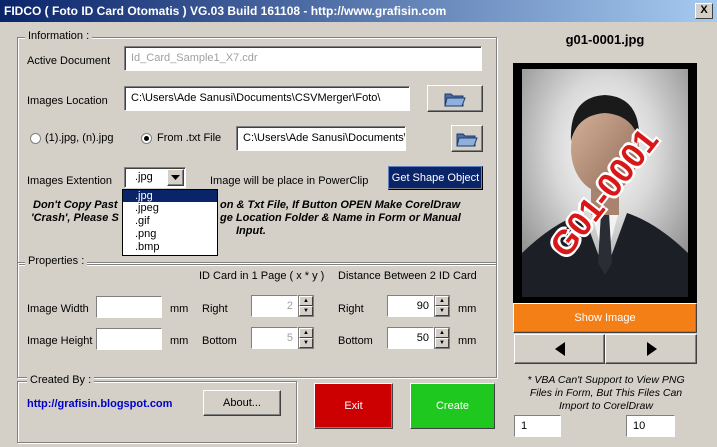  Describe the element at coordinates (537, 426) in the screenshot. I see `page-current-field: 1` at that location.